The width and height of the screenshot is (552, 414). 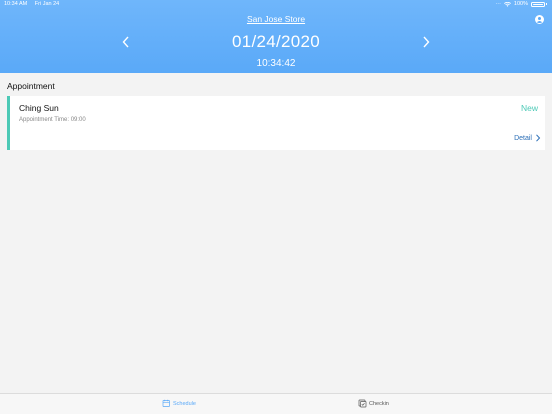 What do you see at coordinates (498, 4) in the screenshot?
I see `more-dots-icon: ···` at bounding box center [498, 4].